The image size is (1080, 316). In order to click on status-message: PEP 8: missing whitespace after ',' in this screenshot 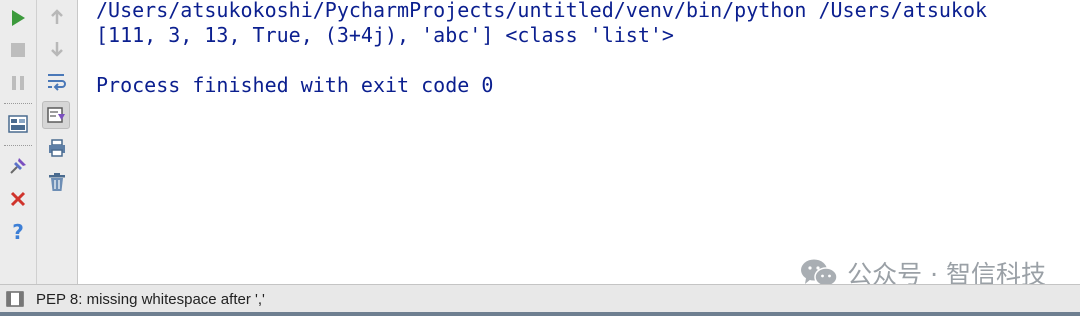, I will do `click(150, 299)`.